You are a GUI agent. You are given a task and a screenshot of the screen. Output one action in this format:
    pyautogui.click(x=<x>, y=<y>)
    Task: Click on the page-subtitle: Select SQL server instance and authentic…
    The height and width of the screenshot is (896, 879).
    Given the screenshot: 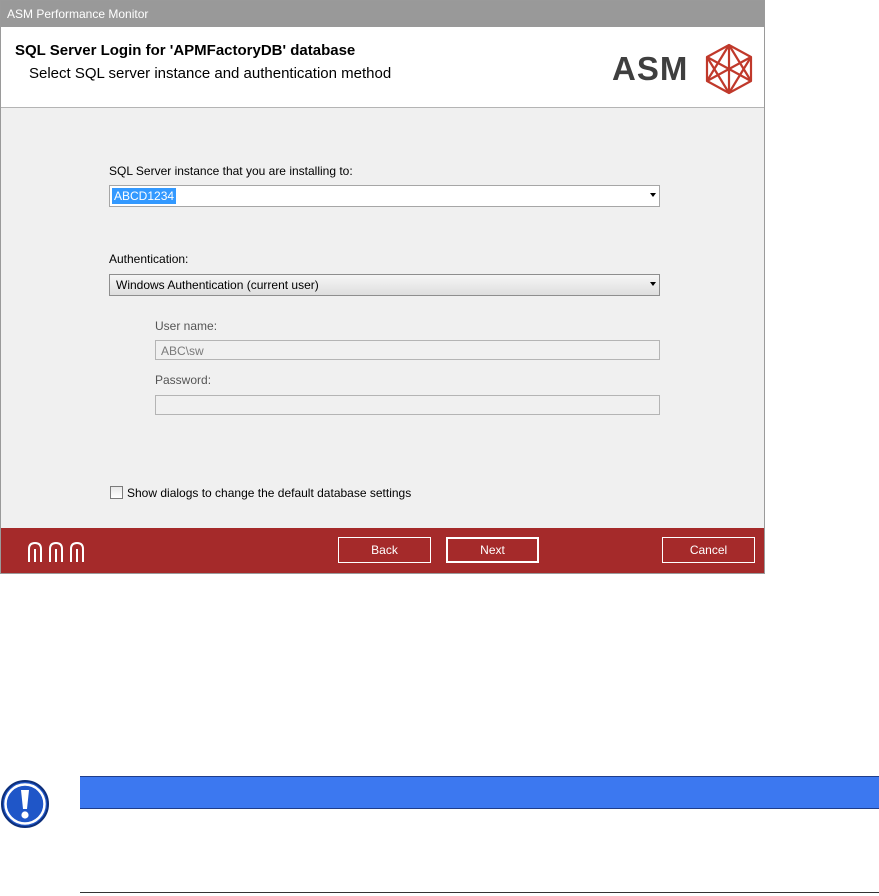 What is the action you would take?
    pyautogui.click(x=210, y=73)
    